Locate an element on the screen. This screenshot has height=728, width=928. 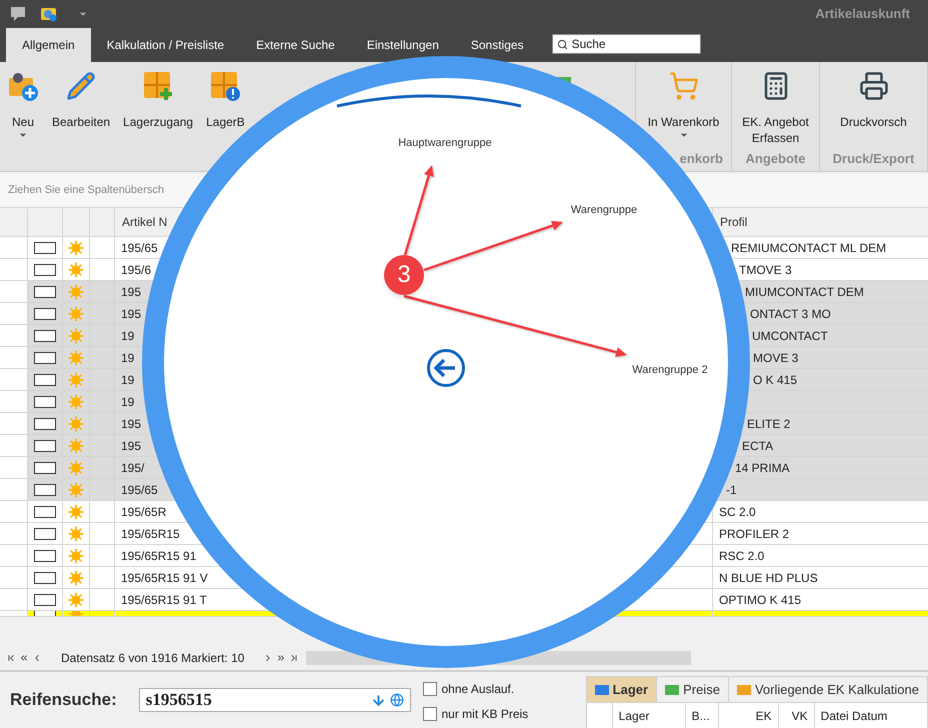
window-title: Artikelauskunft is located at coordinates (863, 14).